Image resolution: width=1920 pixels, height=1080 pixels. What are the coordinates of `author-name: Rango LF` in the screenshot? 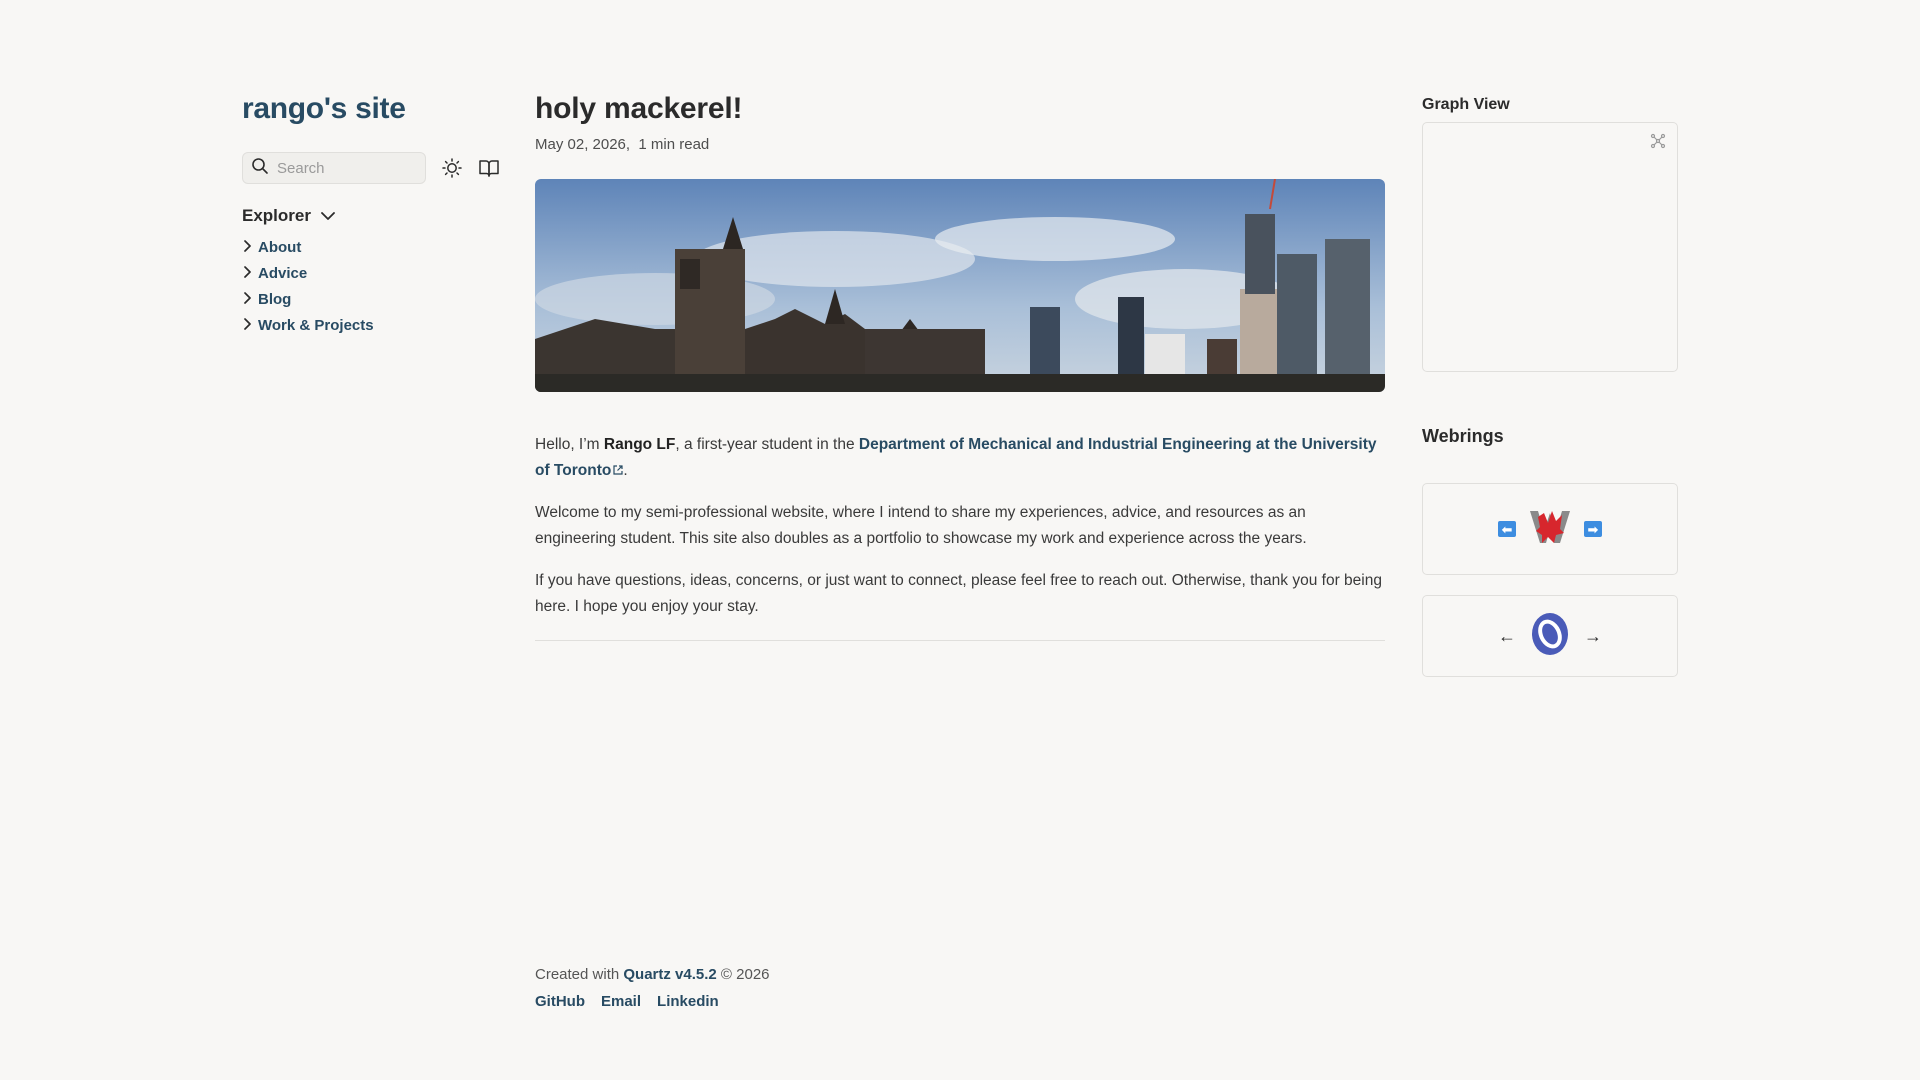 It's located at (639, 444).